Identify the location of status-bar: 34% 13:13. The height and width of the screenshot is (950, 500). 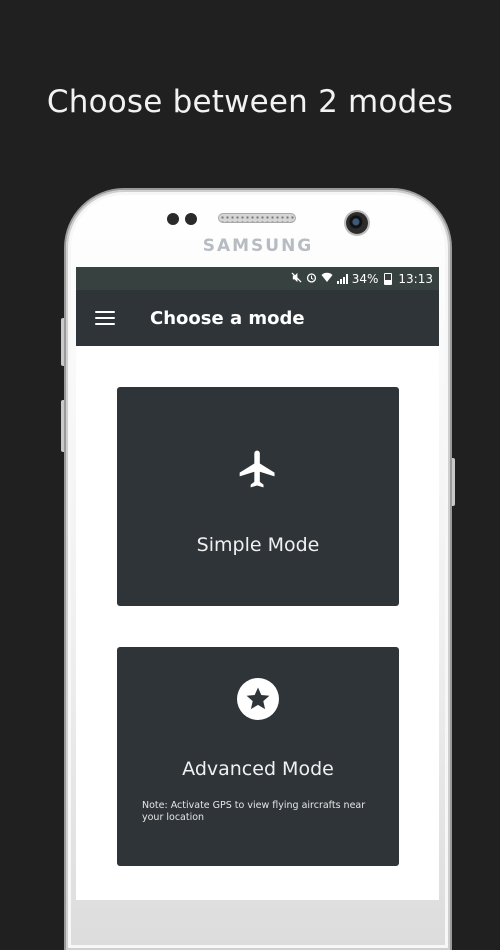
(257, 278).